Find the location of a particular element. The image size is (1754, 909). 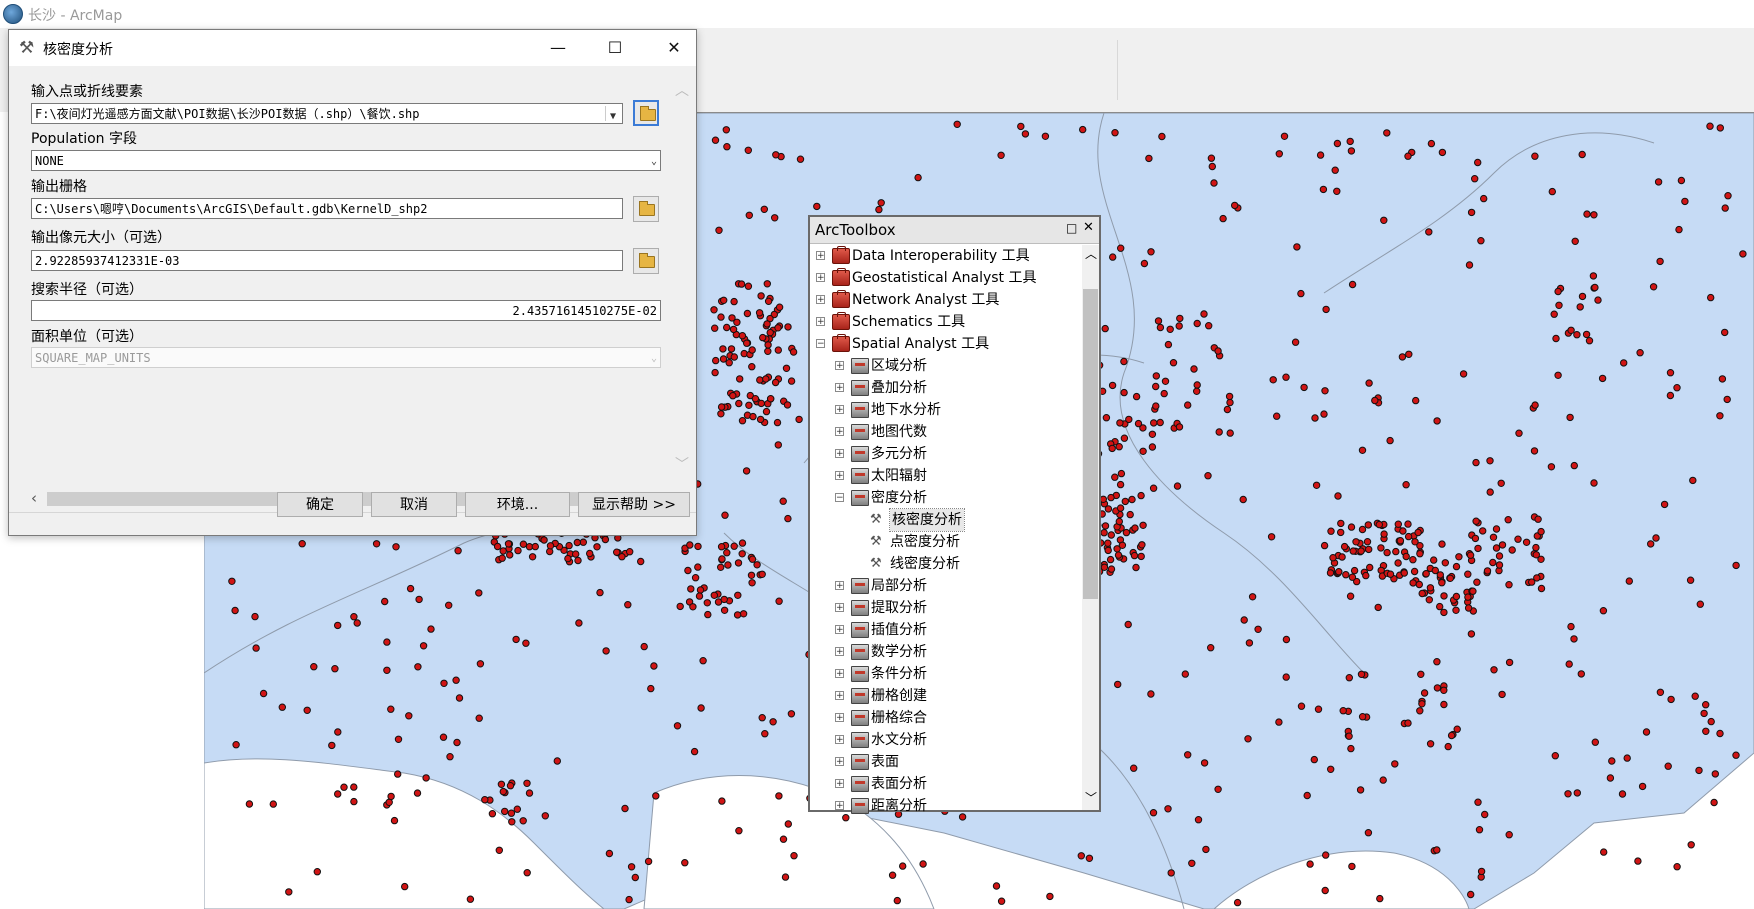

toolbox-scrollbar: ︿ ﹀ is located at coordinates (1090, 527).